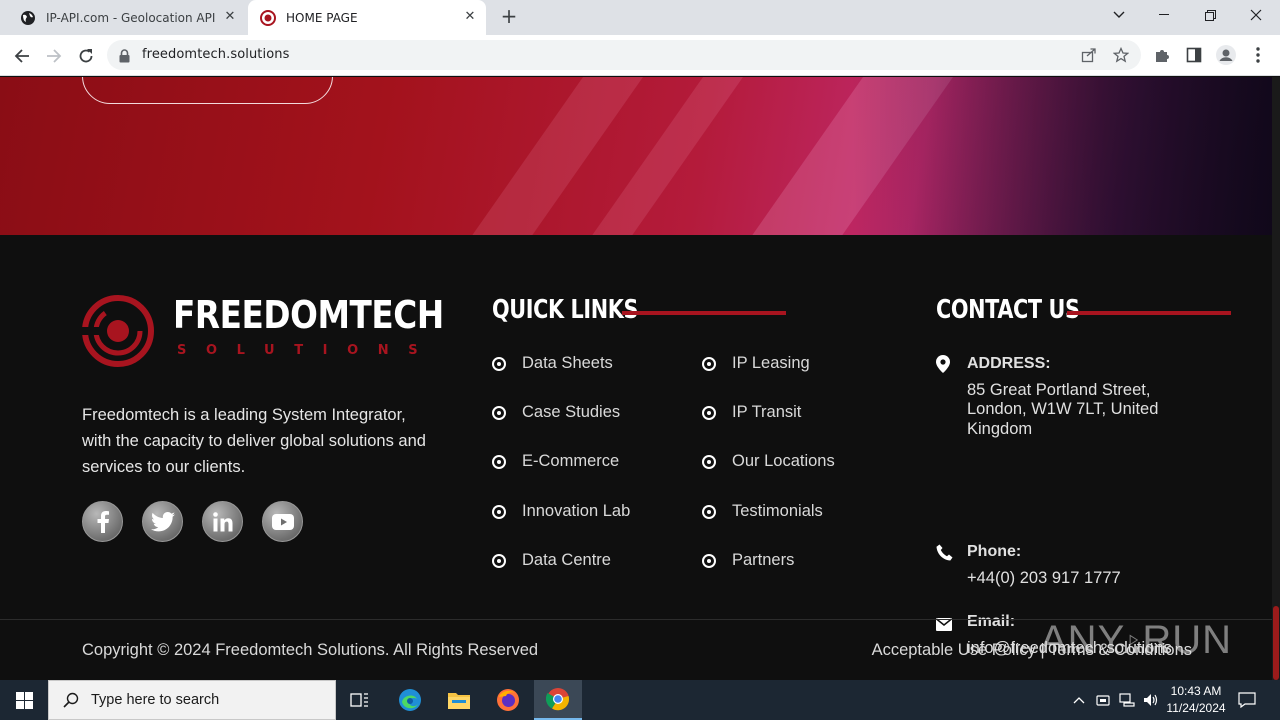  What do you see at coordinates (102, 521) in the screenshot?
I see `facebook-icon` at bounding box center [102, 521].